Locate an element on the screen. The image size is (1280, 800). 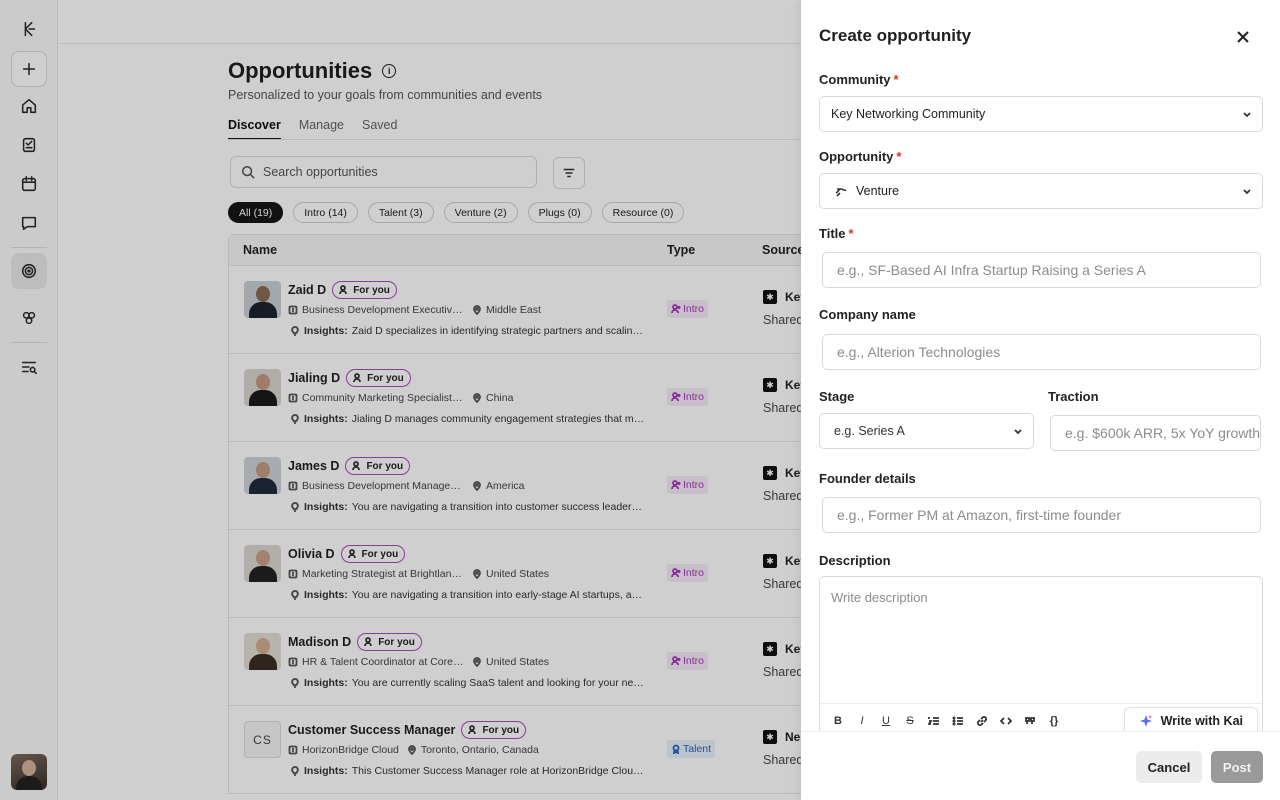
quote-icon is located at coordinates (1030, 721).